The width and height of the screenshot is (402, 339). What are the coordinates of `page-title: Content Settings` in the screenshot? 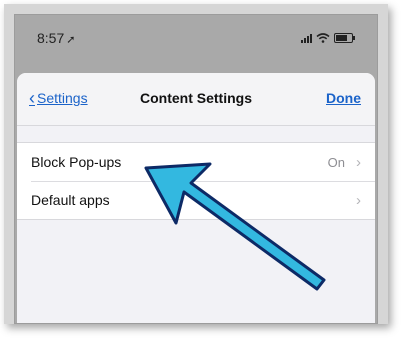 It's located at (196, 98).